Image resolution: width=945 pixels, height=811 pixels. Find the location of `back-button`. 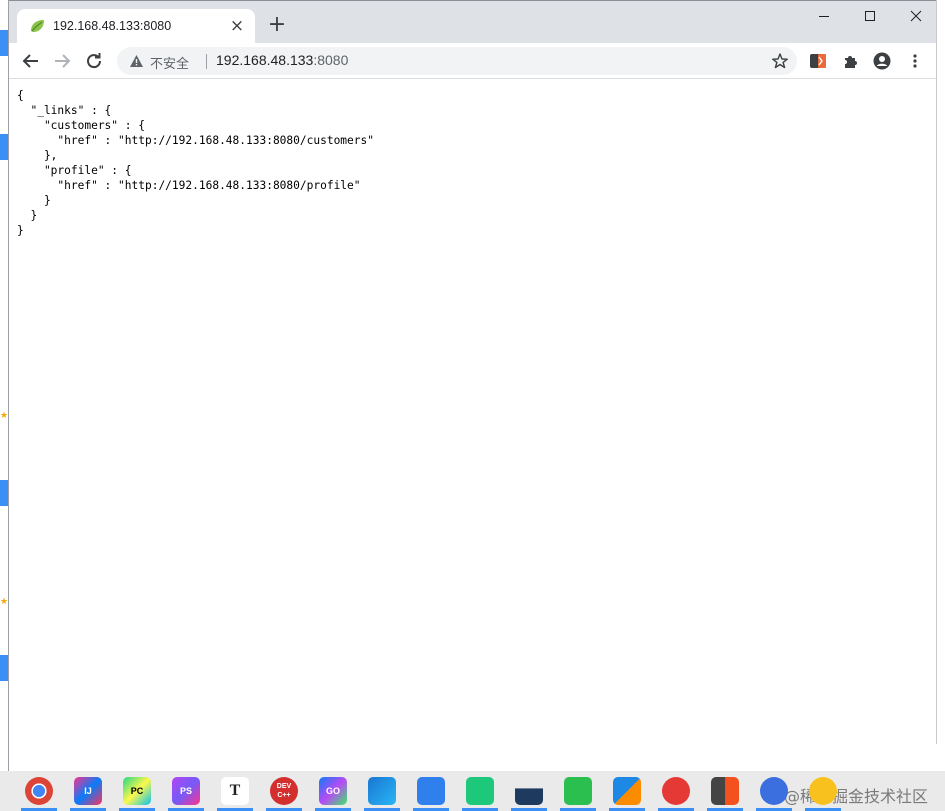

back-button is located at coordinates (31, 61).